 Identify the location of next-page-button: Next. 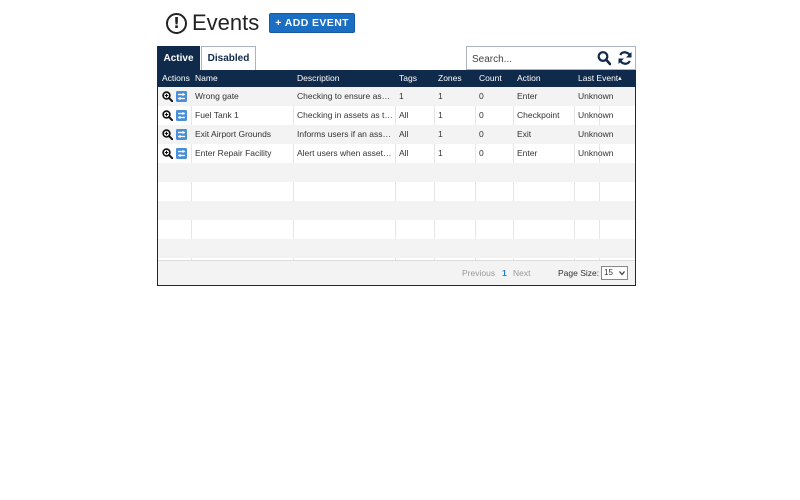
(521, 273).